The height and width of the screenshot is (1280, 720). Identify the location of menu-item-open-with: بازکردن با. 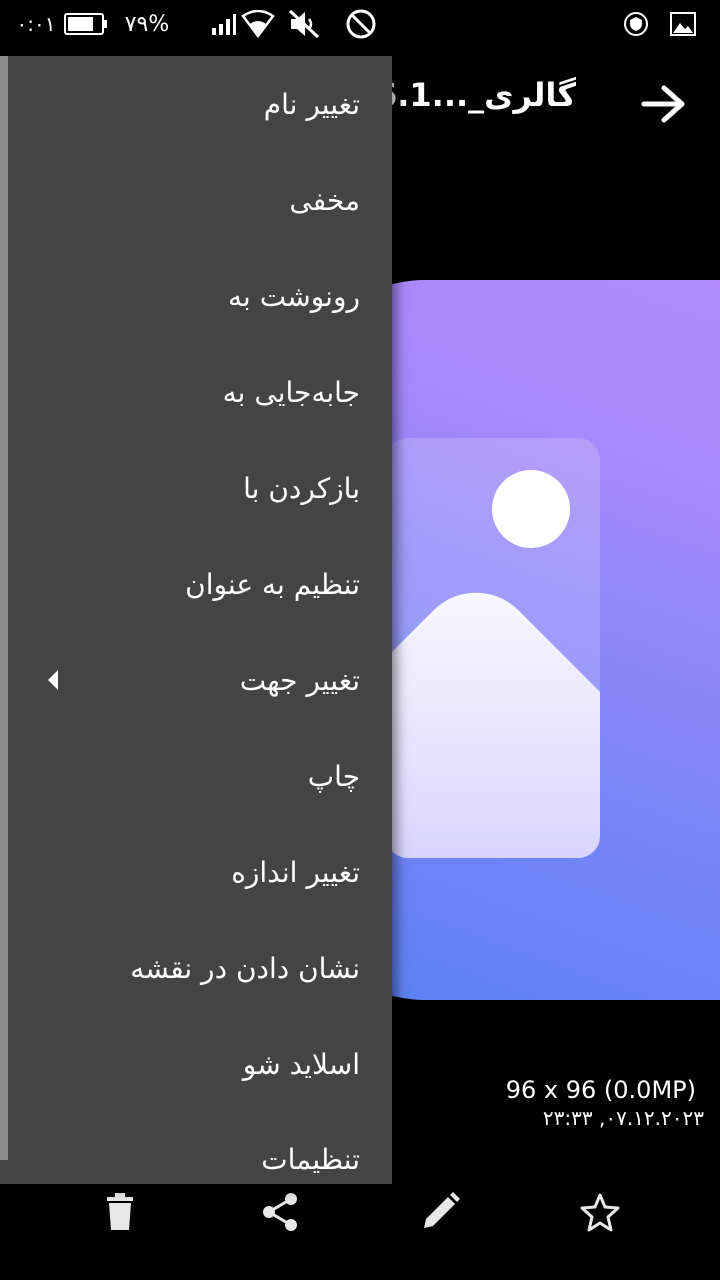
(200, 488).